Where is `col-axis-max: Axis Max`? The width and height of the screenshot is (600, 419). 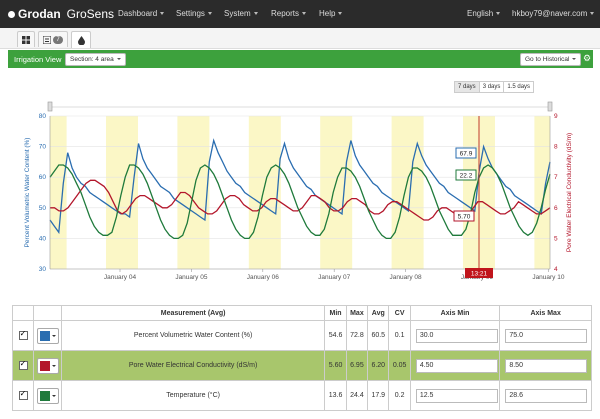
col-axis-max: Axis Max is located at coordinates (545, 313).